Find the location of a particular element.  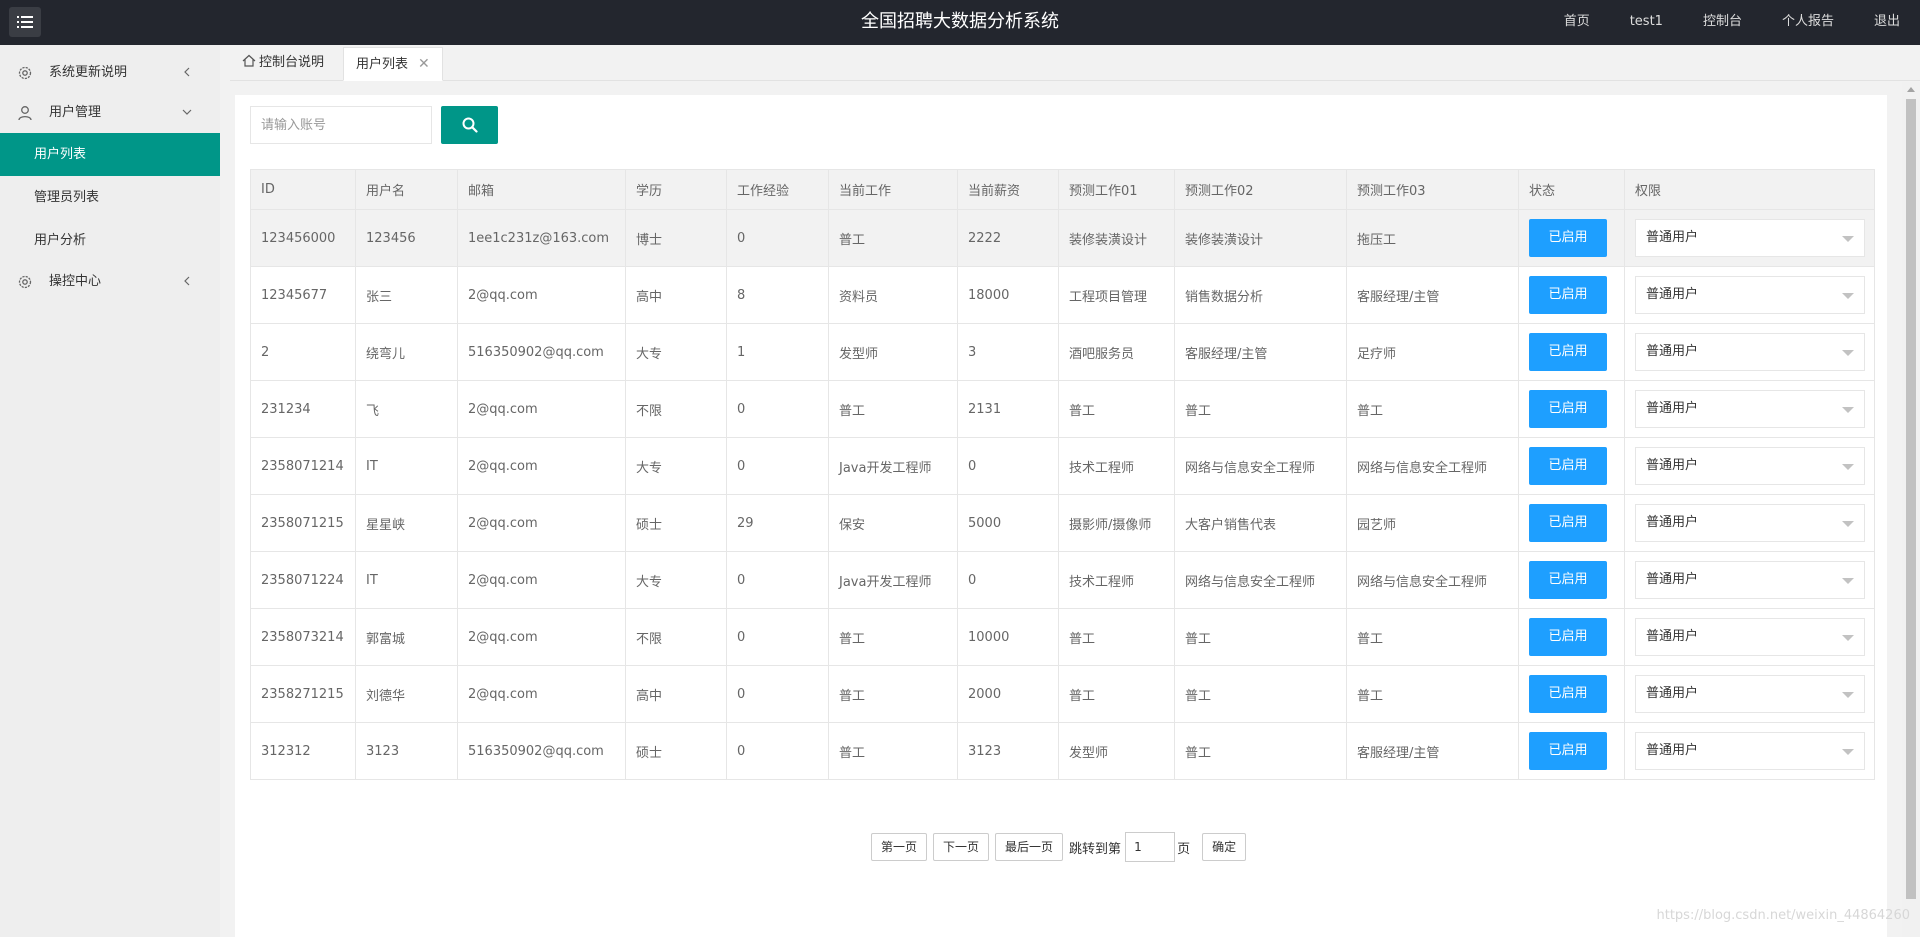

sidebar-item-admin-list: 管理员列表 is located at coordinates (110, 197).